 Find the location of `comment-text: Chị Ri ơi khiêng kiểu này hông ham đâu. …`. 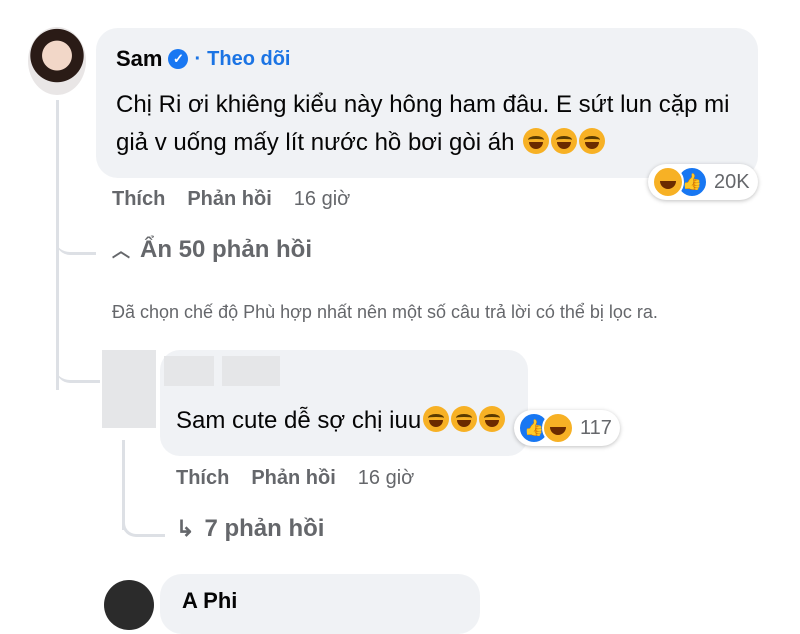

comment-text: Chị Ri ơi khiêng kiểu này hông ham đâu. … is located at coordinates (436, 124).